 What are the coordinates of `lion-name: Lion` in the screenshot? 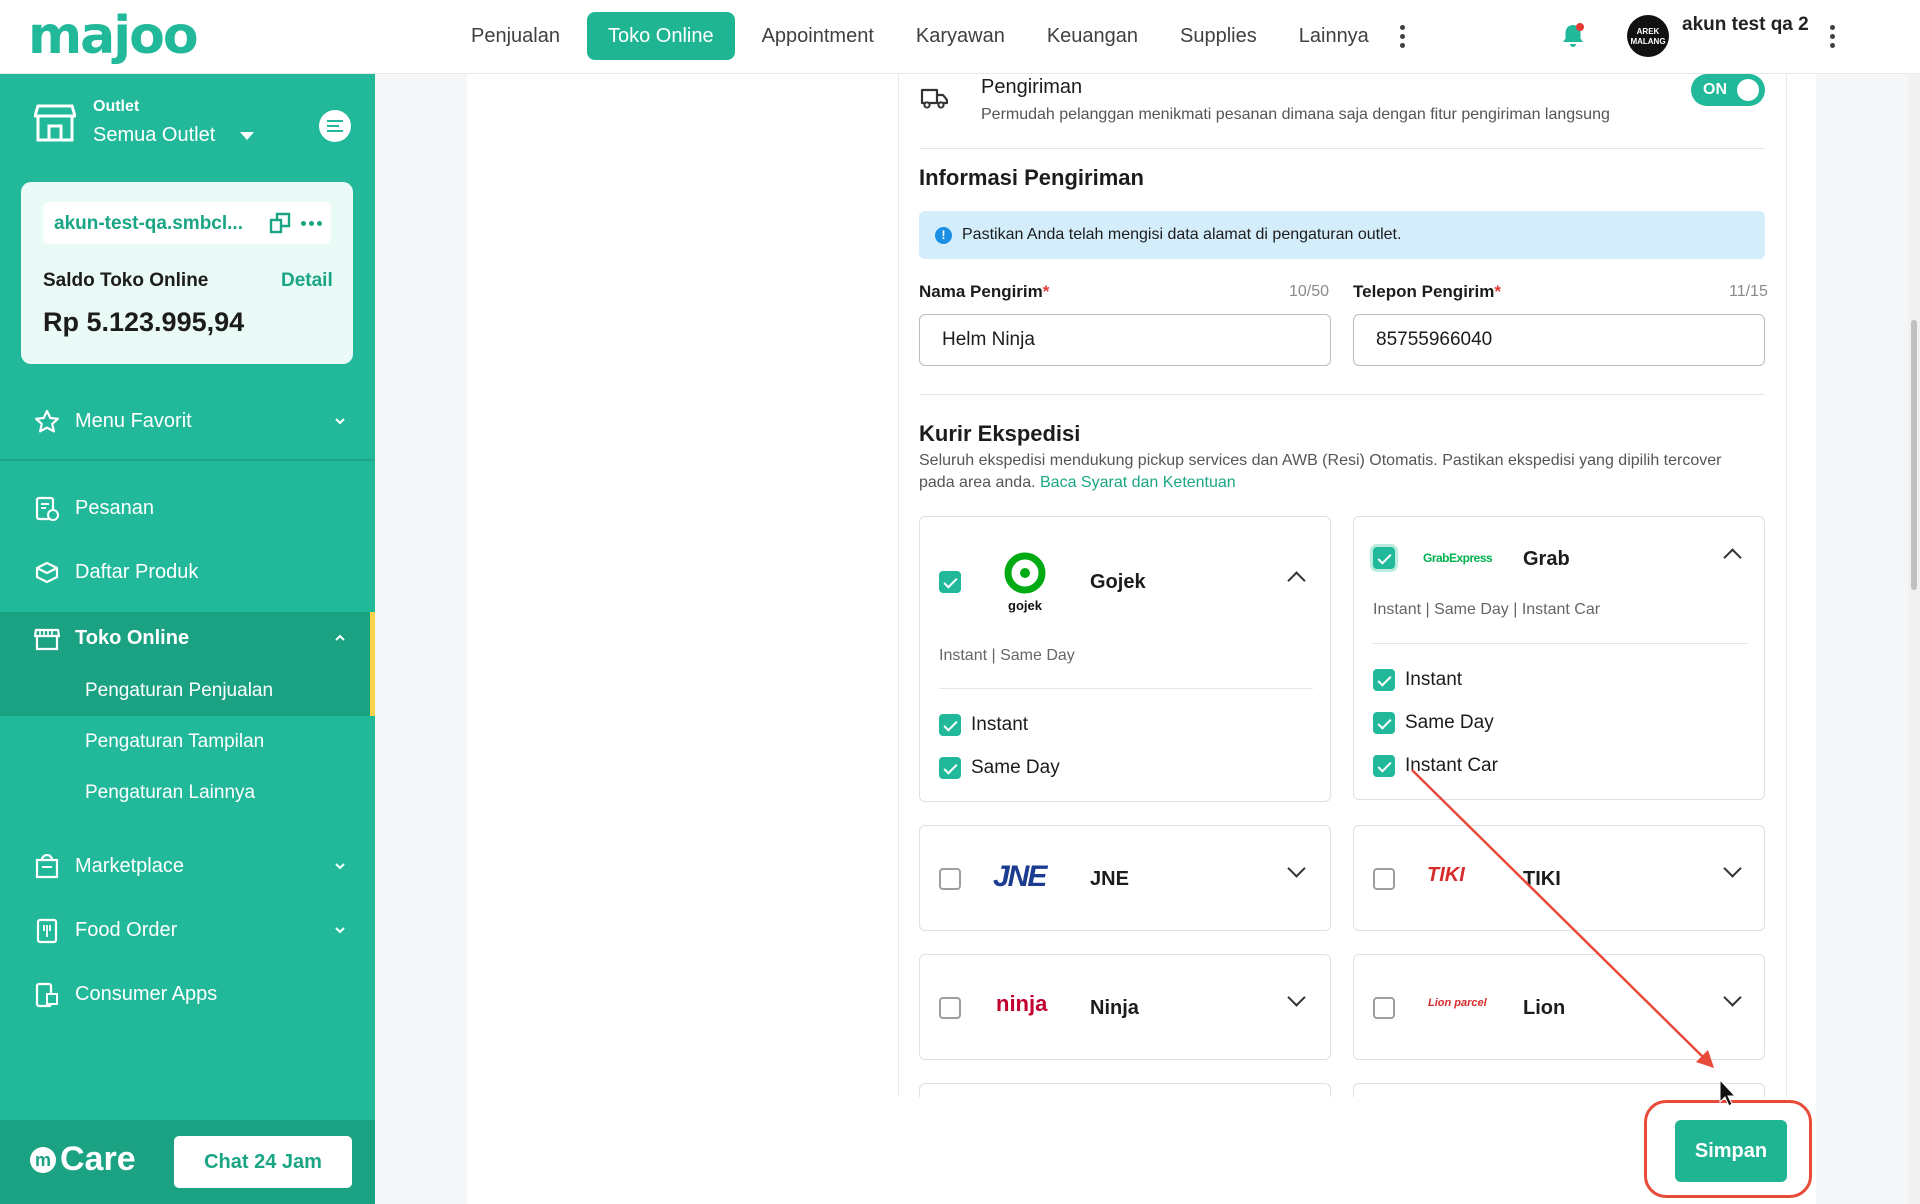 It's located at (1544, 1008).